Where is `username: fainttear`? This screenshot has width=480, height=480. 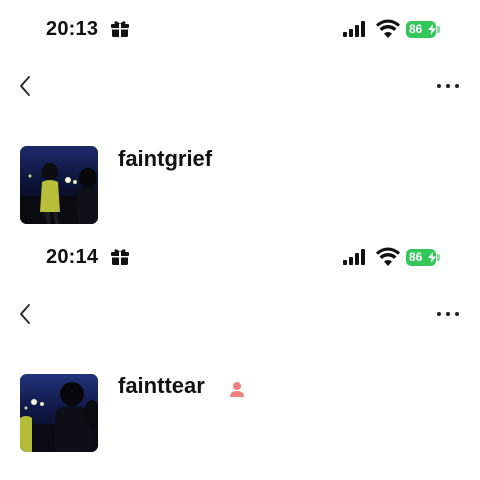 username: fainttear is located at coordinates (161, 385).